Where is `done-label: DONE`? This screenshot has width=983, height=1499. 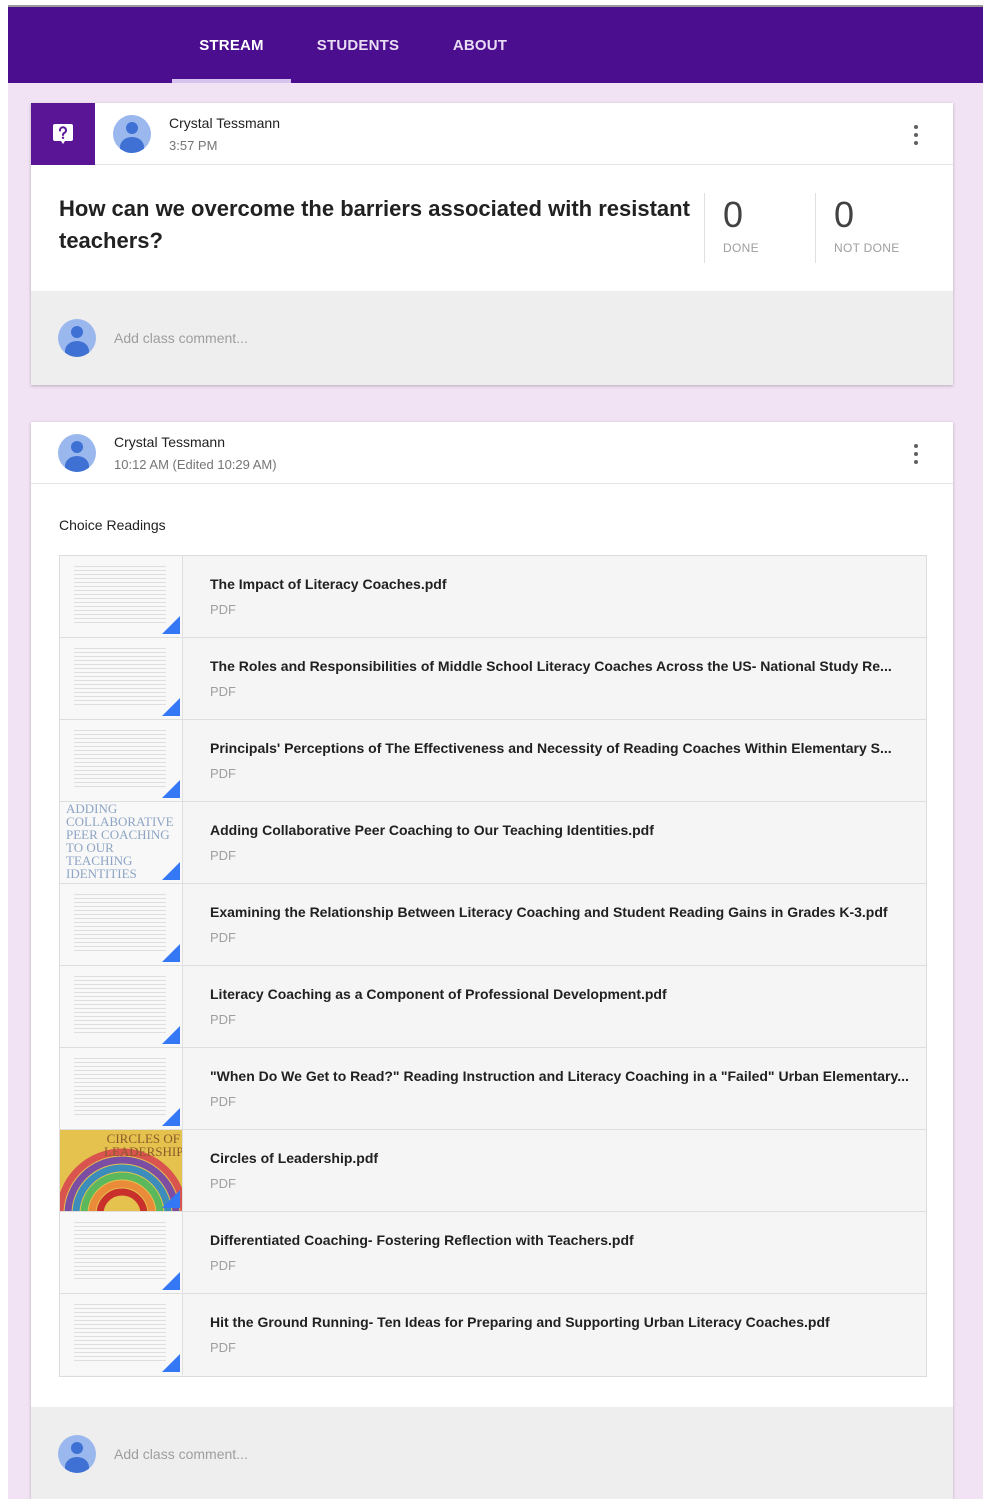
done-label: DONE is located at coordinates (741, 248).